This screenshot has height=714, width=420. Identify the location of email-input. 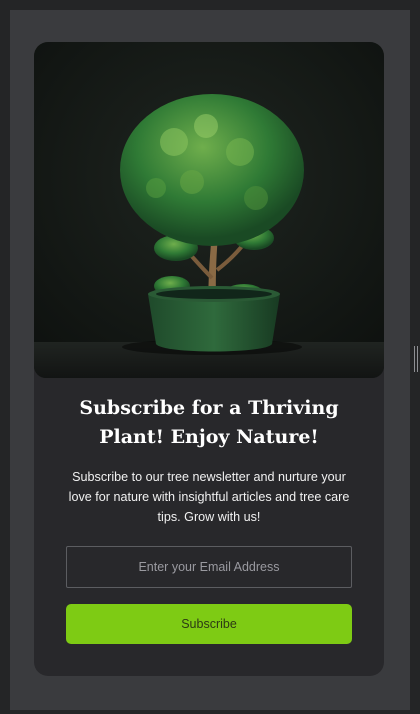
(209, 567).